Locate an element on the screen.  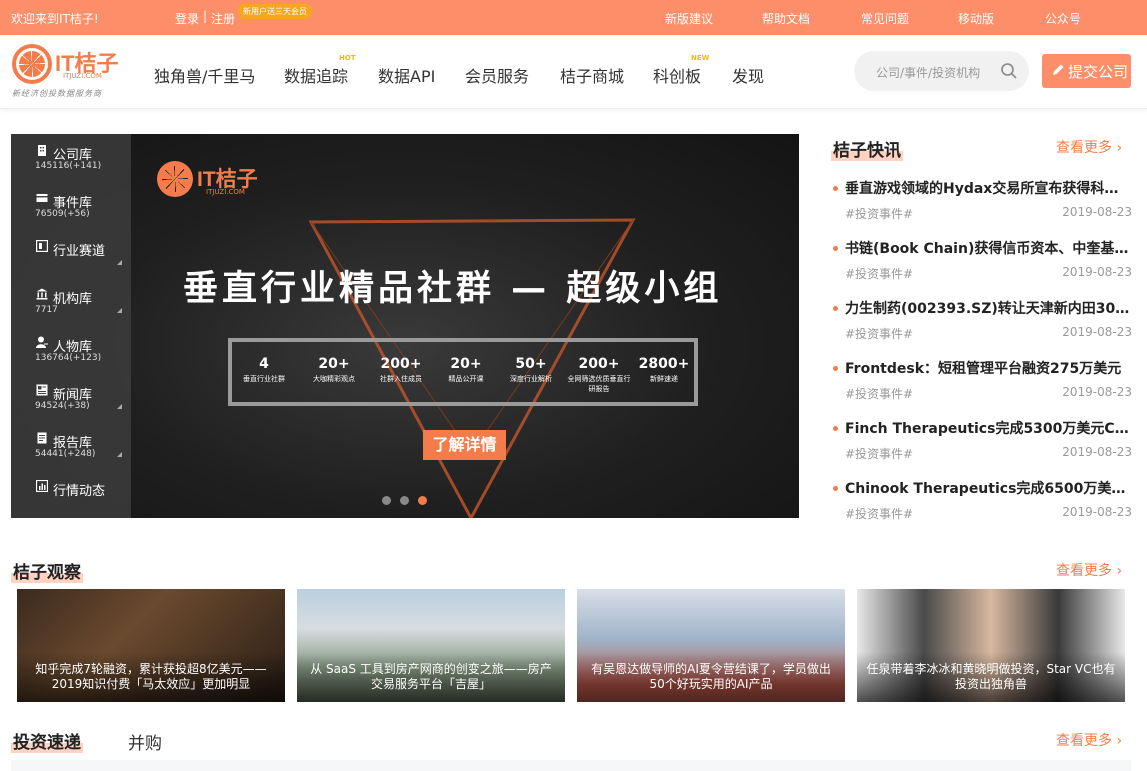
login-link: 登录 is located at coordinates (187, 18).